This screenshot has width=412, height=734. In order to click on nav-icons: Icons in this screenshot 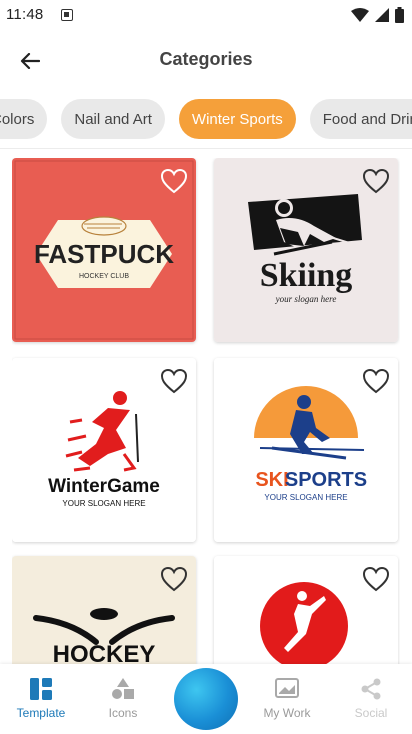, I will do `click(123, 703)`.